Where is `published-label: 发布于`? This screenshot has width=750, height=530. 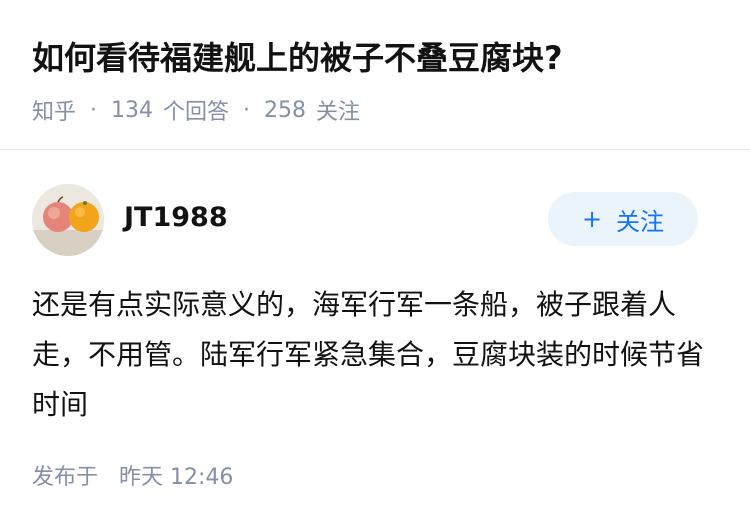 published-label: 发布于 is located at coordinates (65, 477).